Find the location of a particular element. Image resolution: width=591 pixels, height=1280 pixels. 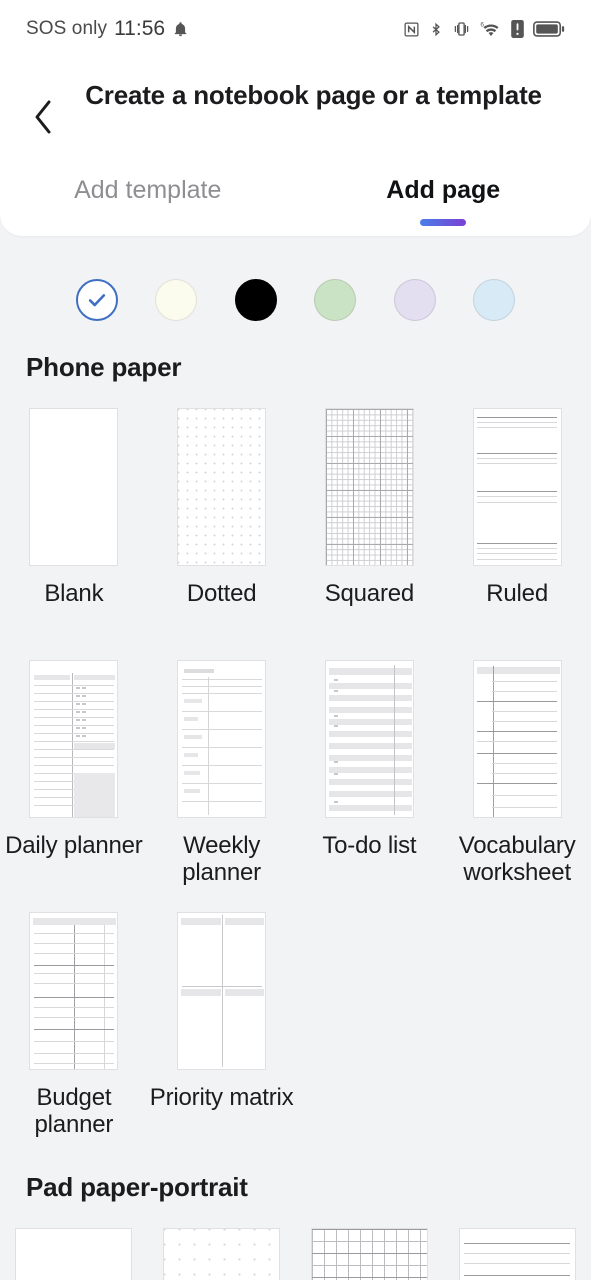

status-bar-left: SOS only 11:56 is located at coordinates (107, 29).